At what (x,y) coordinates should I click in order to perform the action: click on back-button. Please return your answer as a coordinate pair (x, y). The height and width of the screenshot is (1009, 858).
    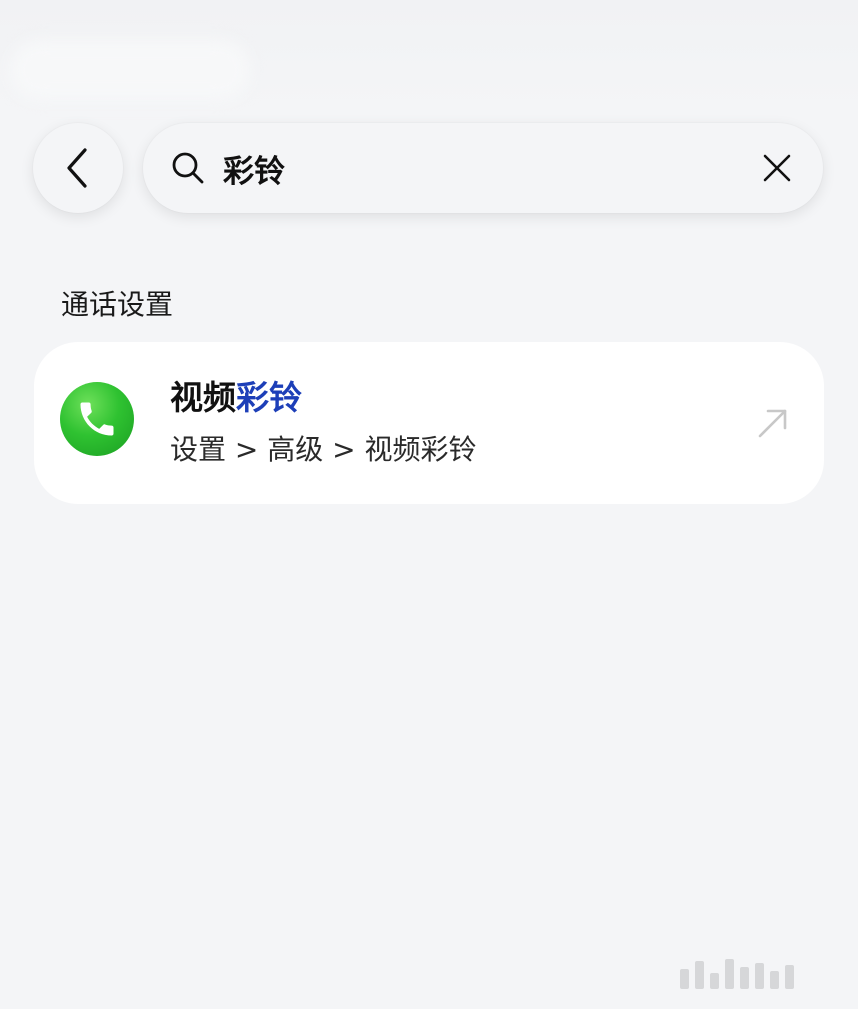
    Looking at the image, I should click on (78, 168).